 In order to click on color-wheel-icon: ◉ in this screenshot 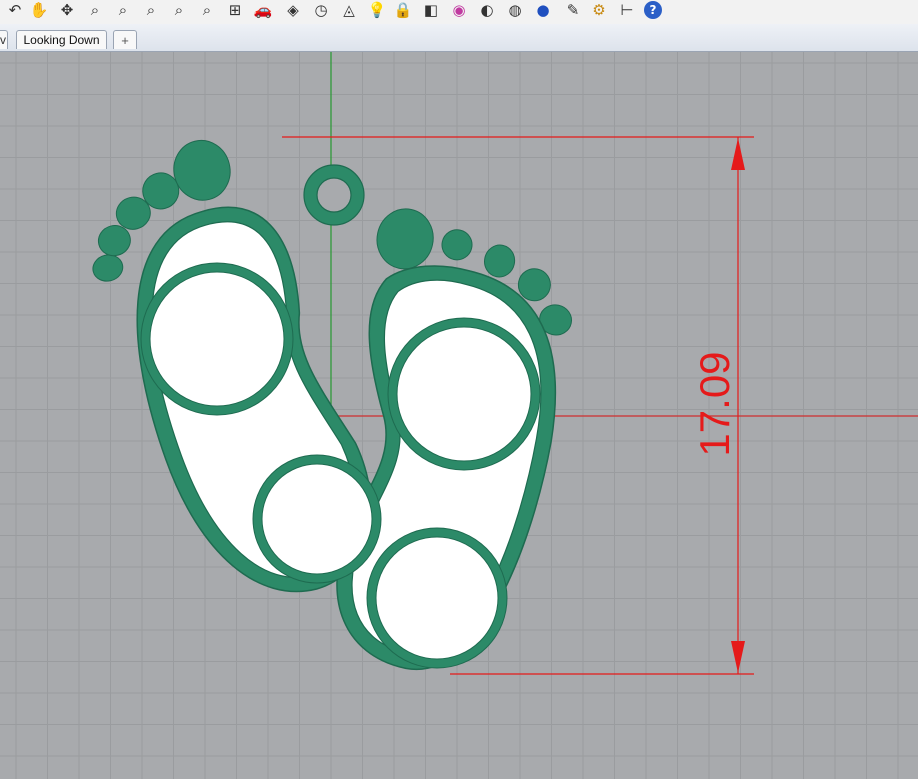, I will do `click(459, 10)`.